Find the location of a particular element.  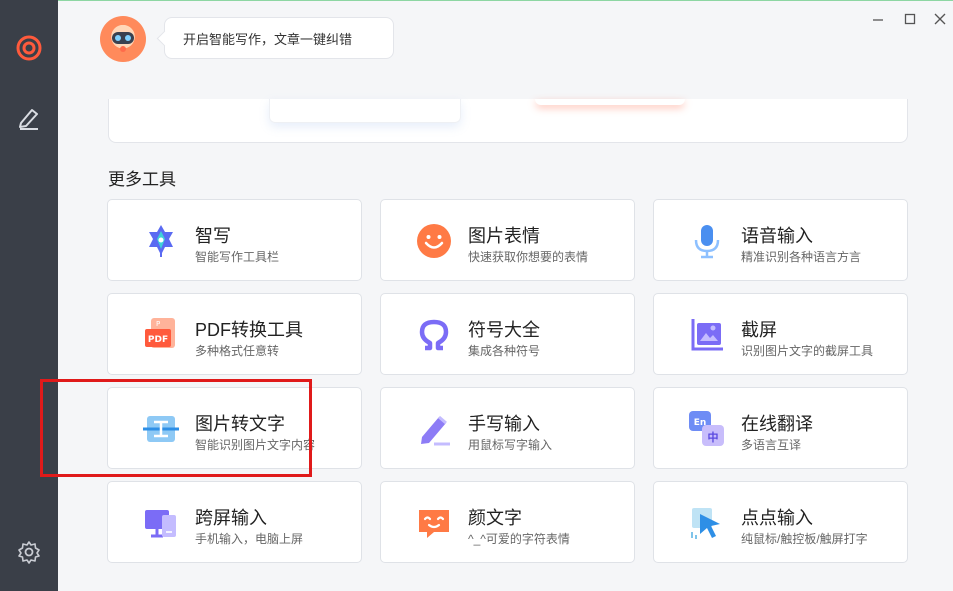

tool-card-ai-write: 智写 智能写作工具栏 is located at coordinates (234, 240).